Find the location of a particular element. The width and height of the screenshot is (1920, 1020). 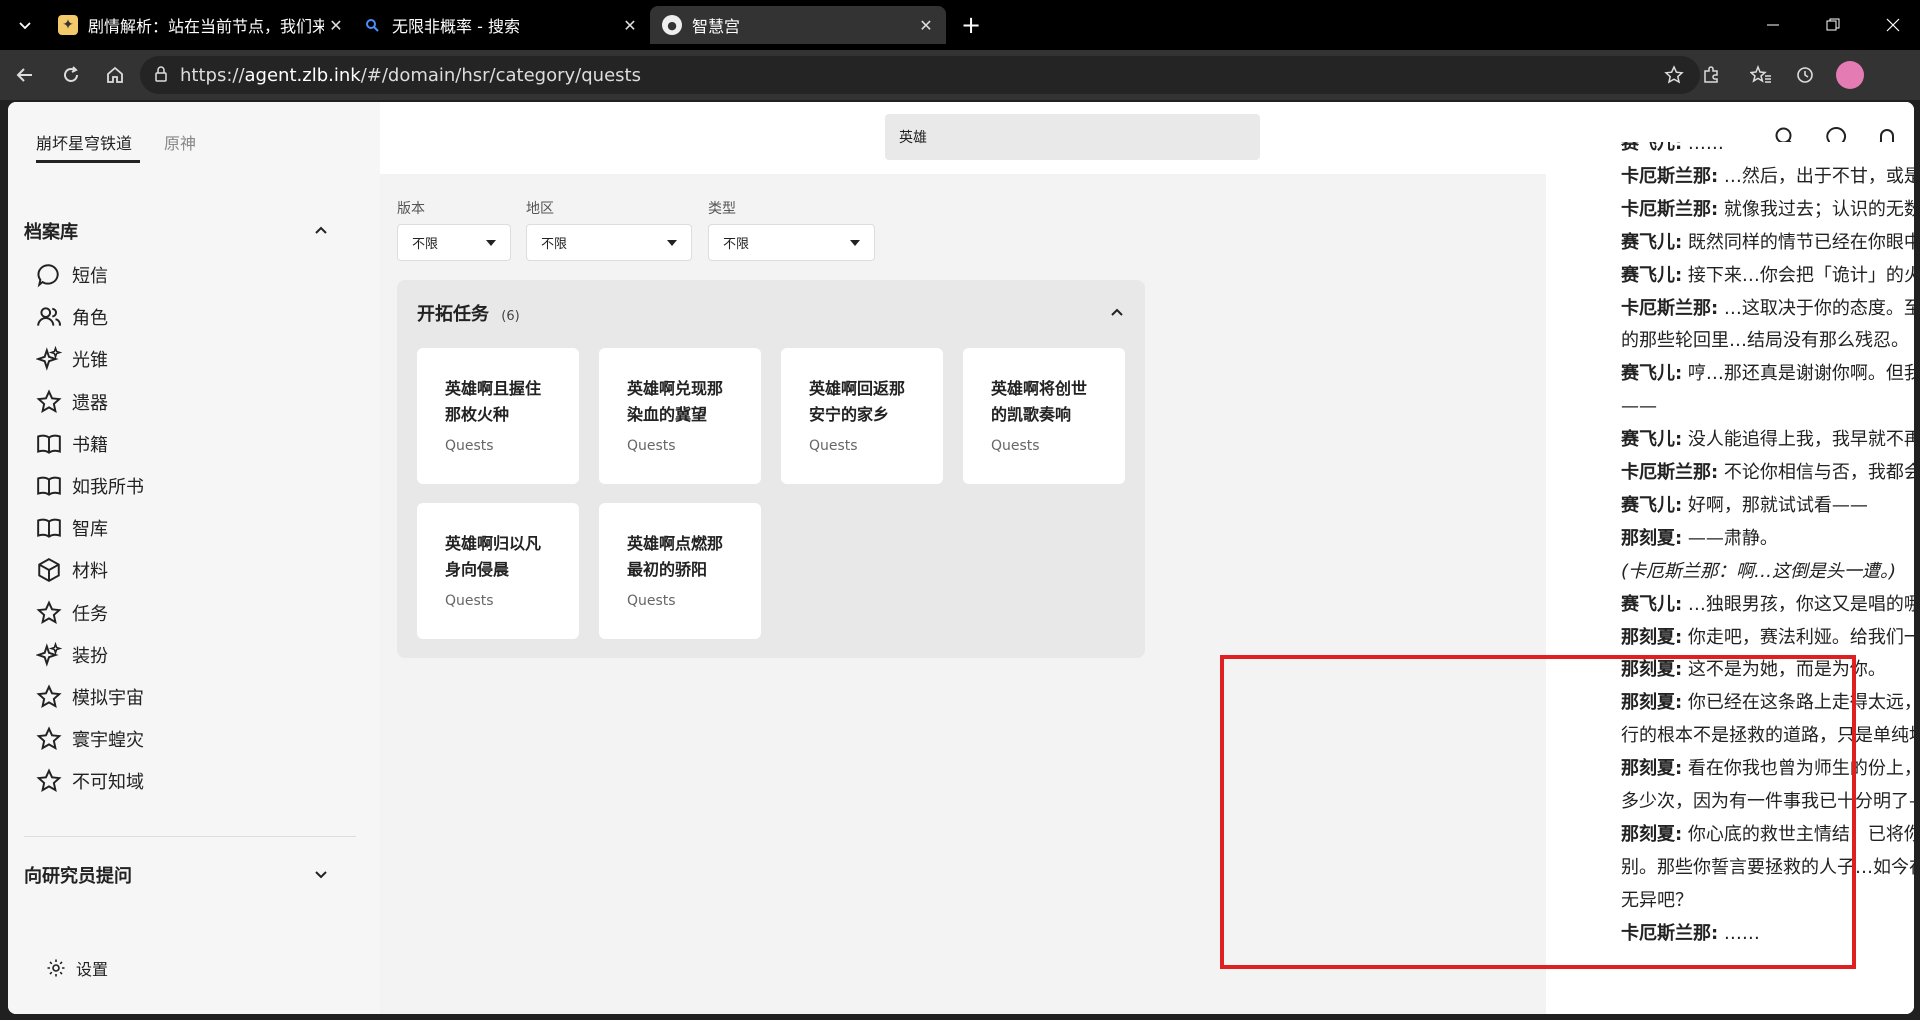

dialogue-line: 多少次，因为有一件事我已十分明了—— is located at coordinates (1767, 801).